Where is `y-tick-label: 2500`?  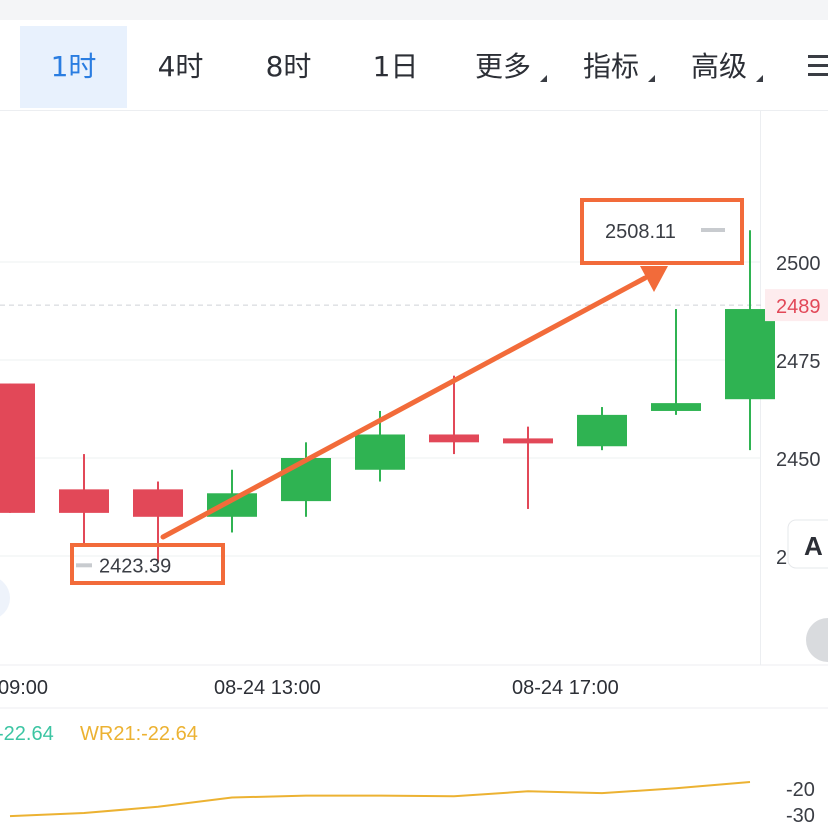 y-tick-label: 2500 is located at coordinates (798, 264).